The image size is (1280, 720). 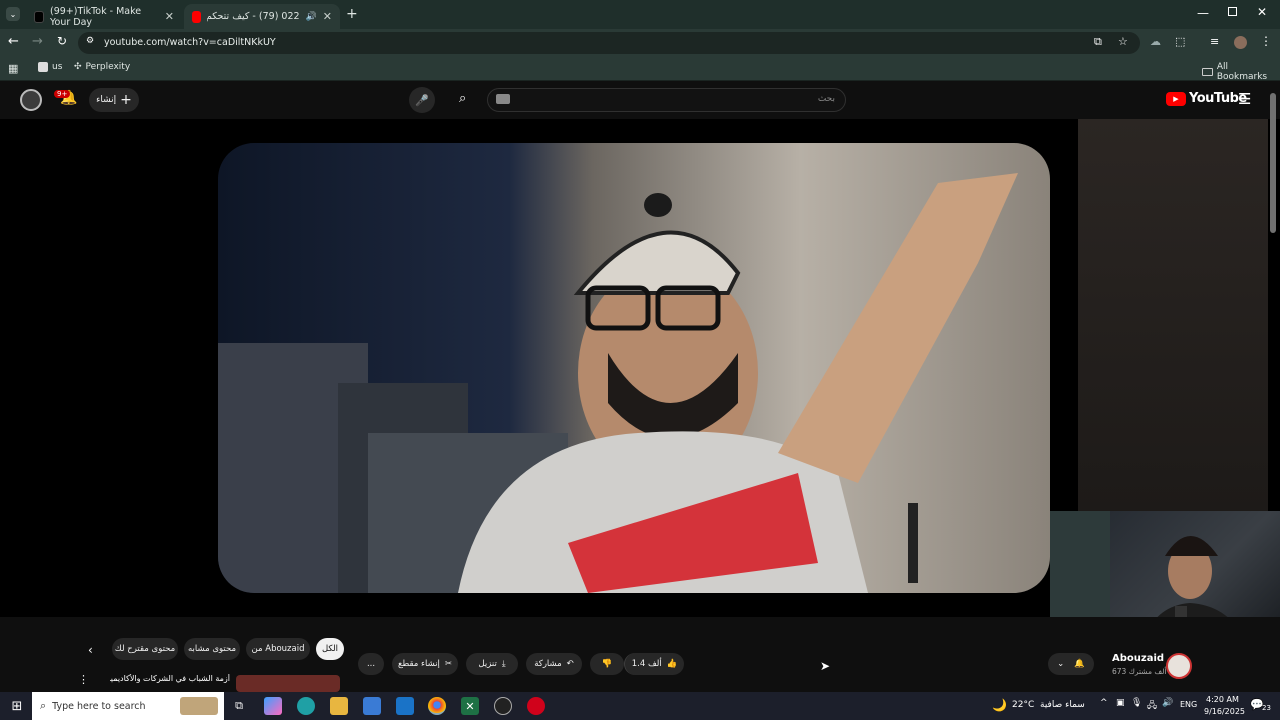 What do you see at coordinates (999, 705) in the screenshot?
I see `weather-icon: 🌙` at bounding box center [999, 705].